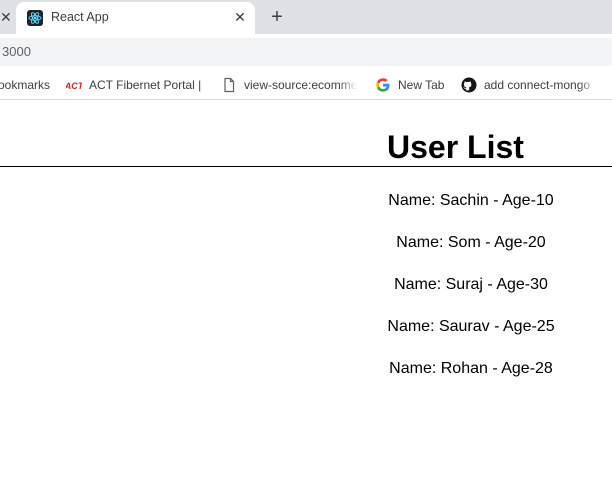  I want to click on address-bar: 3000, so click(306, 52).